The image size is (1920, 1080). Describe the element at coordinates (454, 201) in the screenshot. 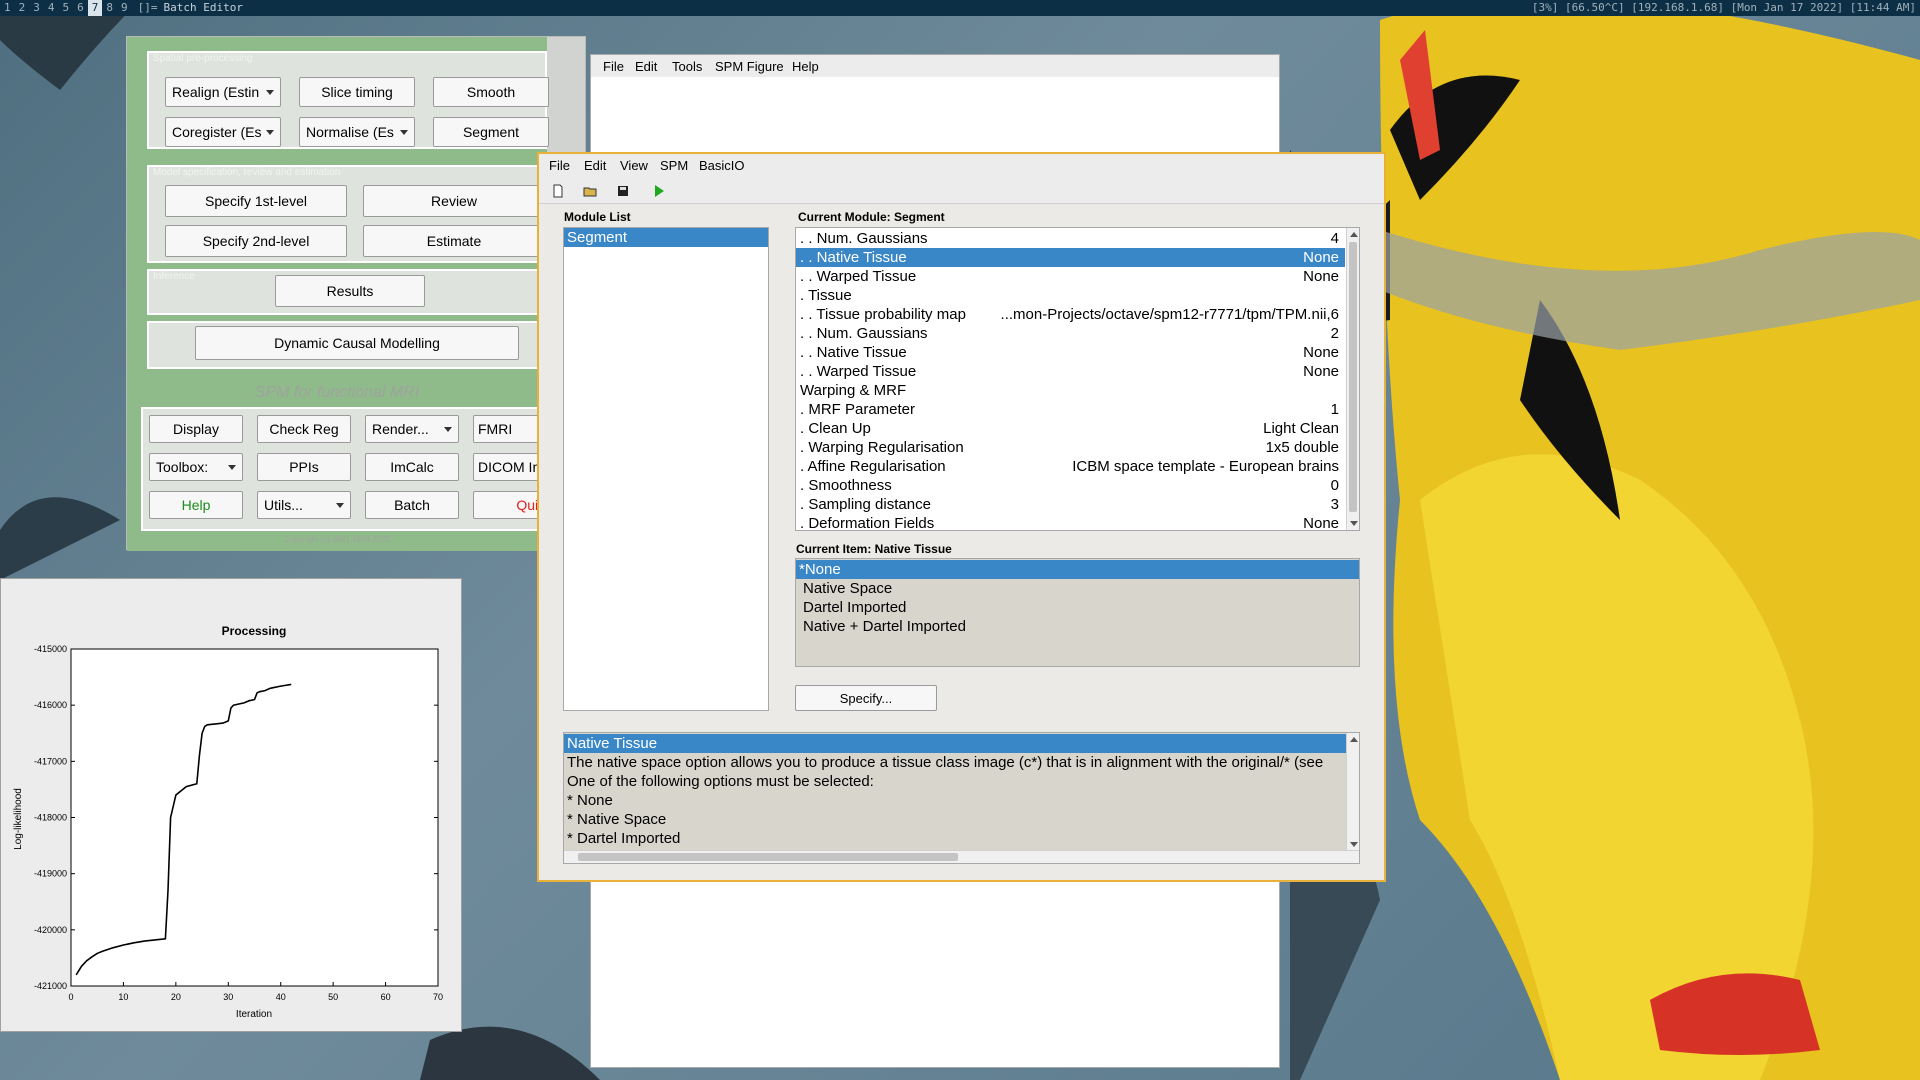

I see `review-button: Review` at that location.